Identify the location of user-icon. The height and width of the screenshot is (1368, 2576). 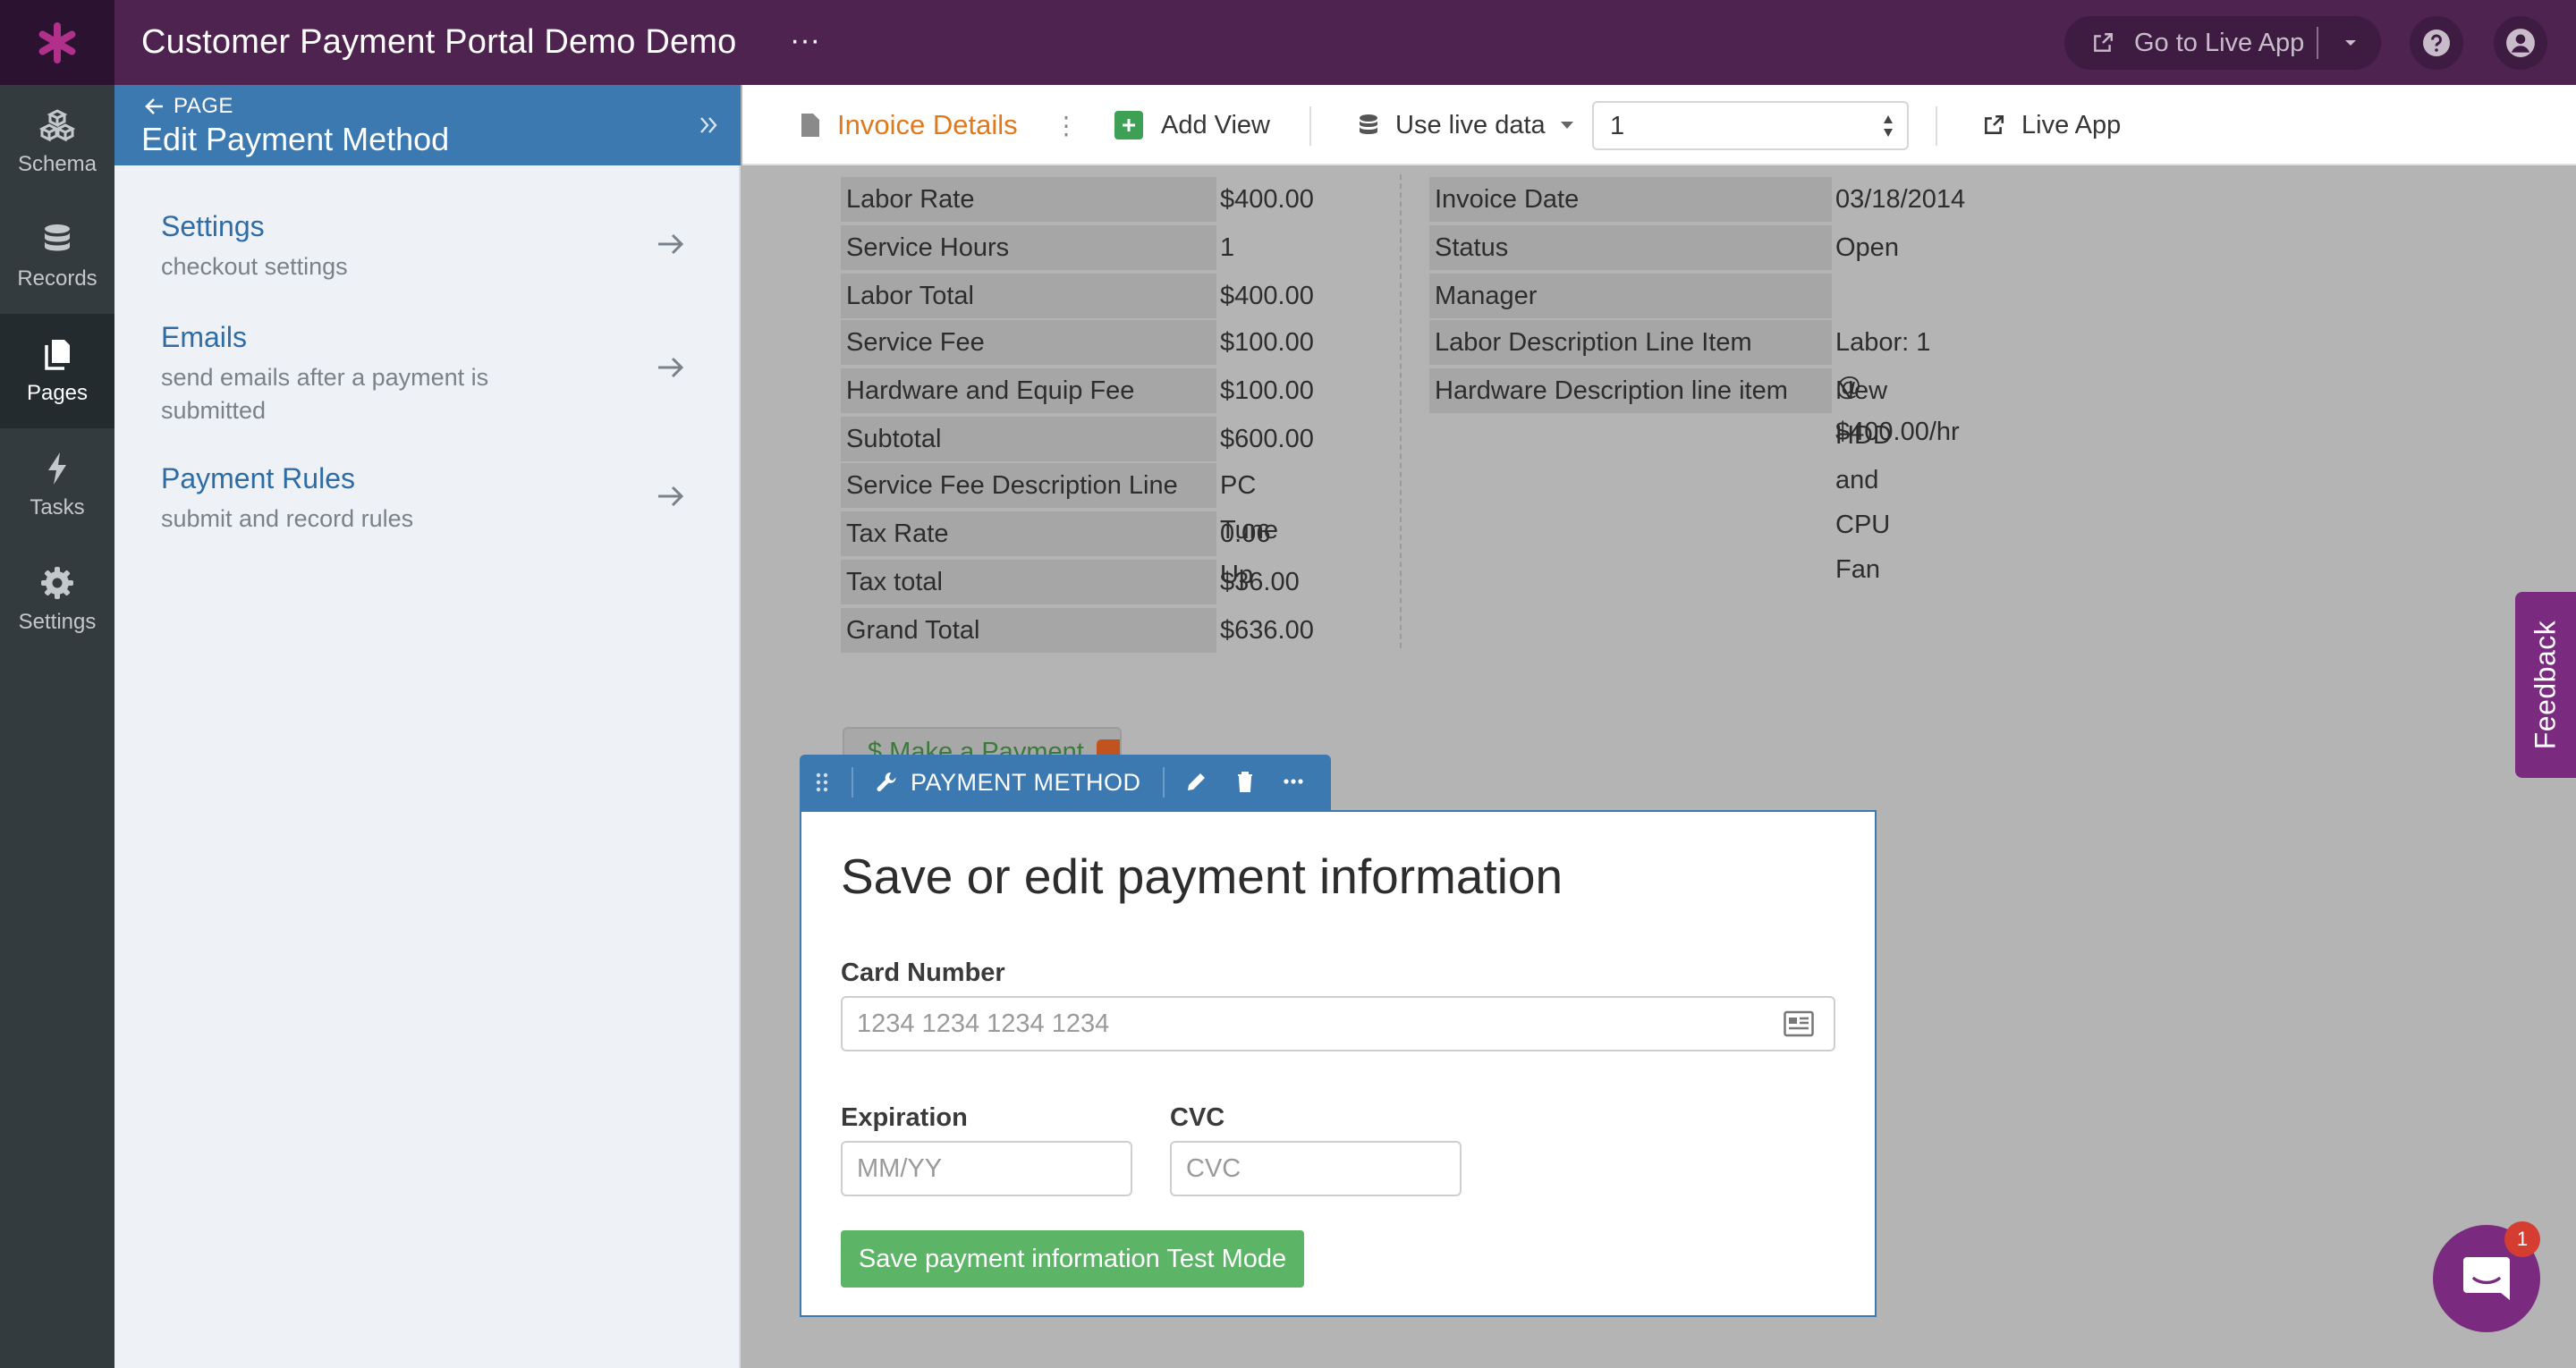
(2520, 43).